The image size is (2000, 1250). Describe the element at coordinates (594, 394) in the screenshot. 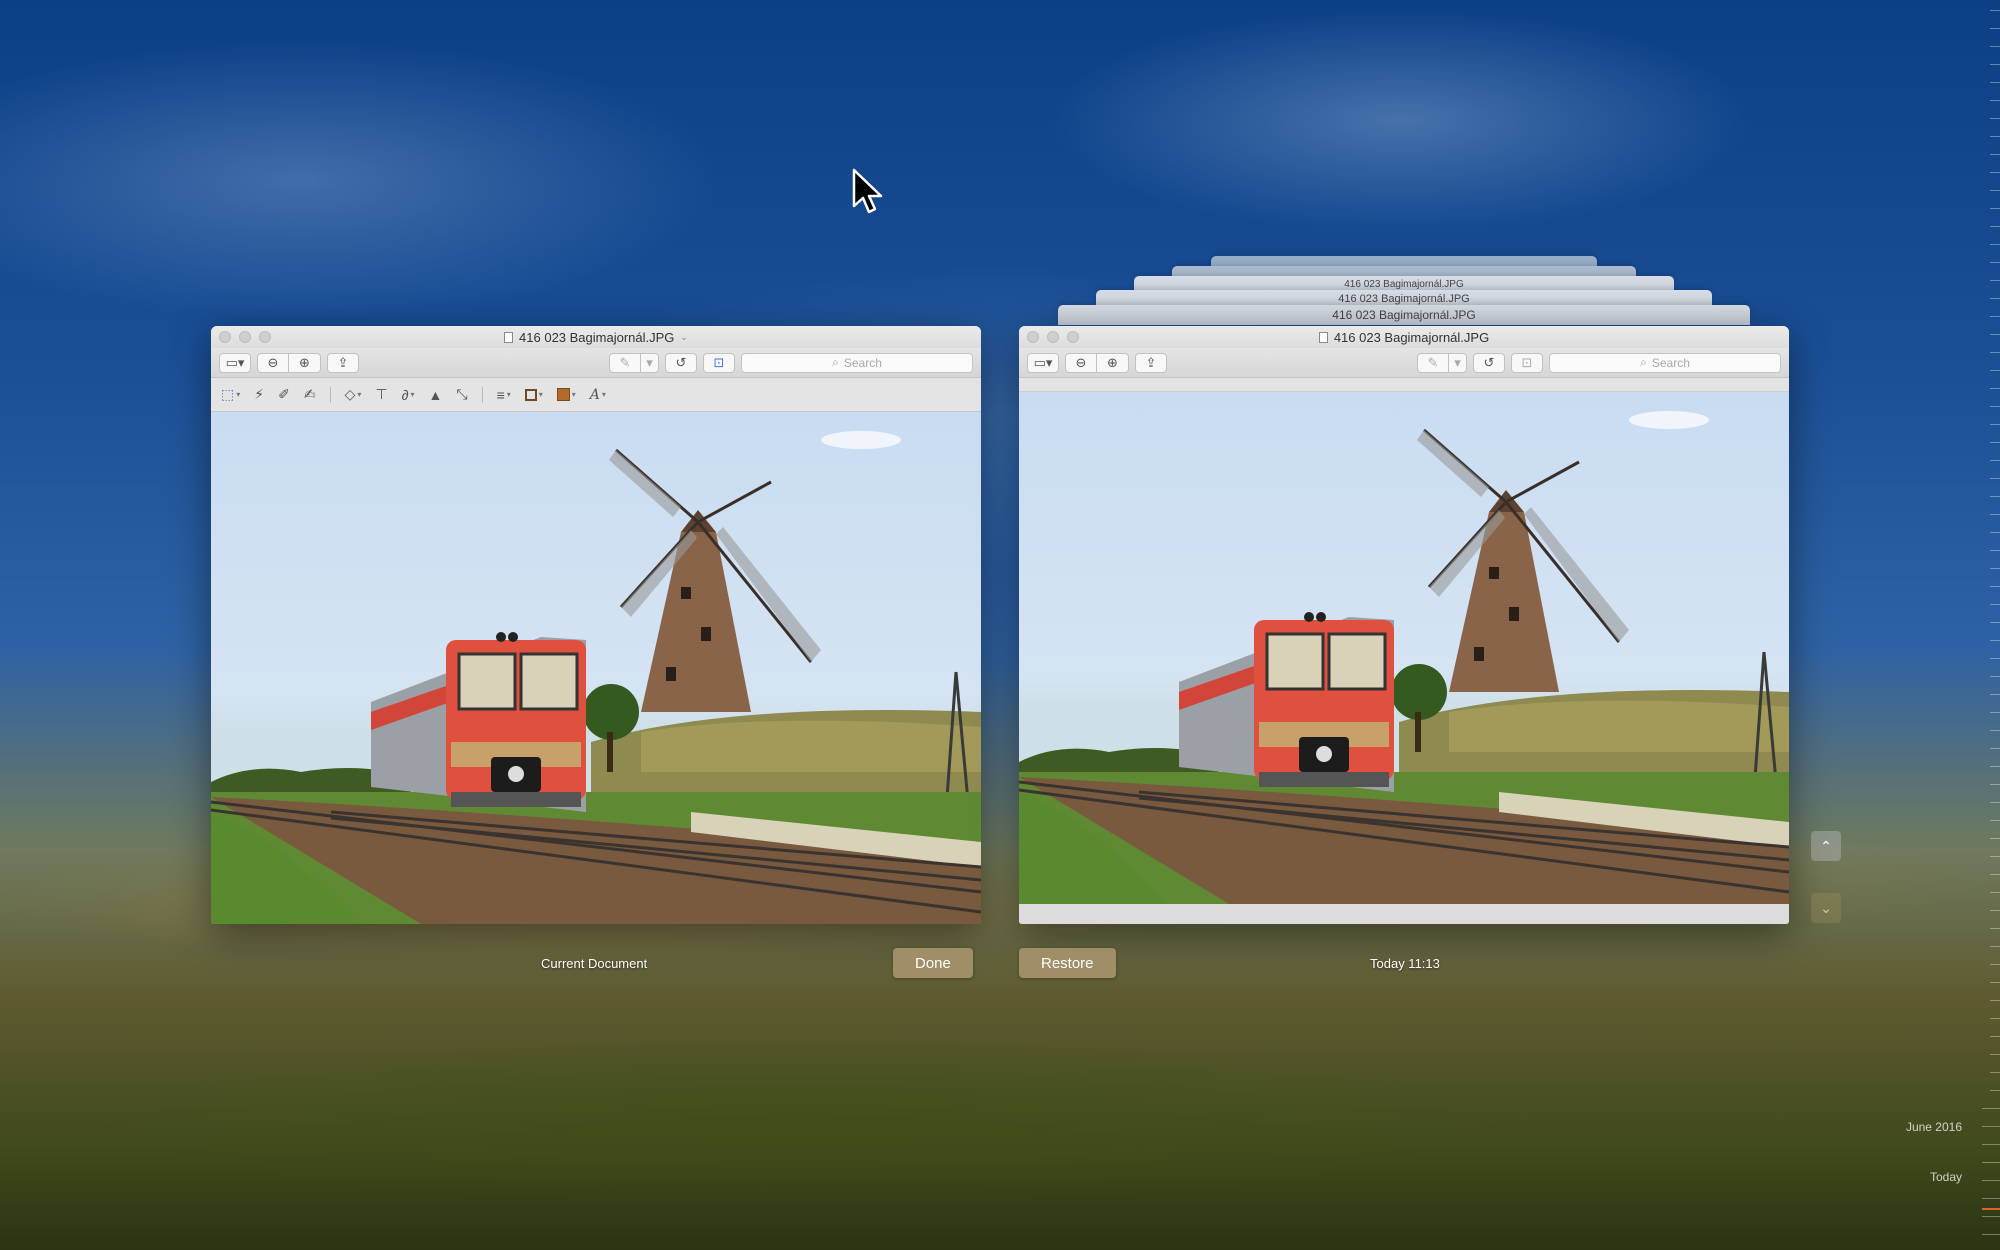

I see `font-icon: A` at that location.